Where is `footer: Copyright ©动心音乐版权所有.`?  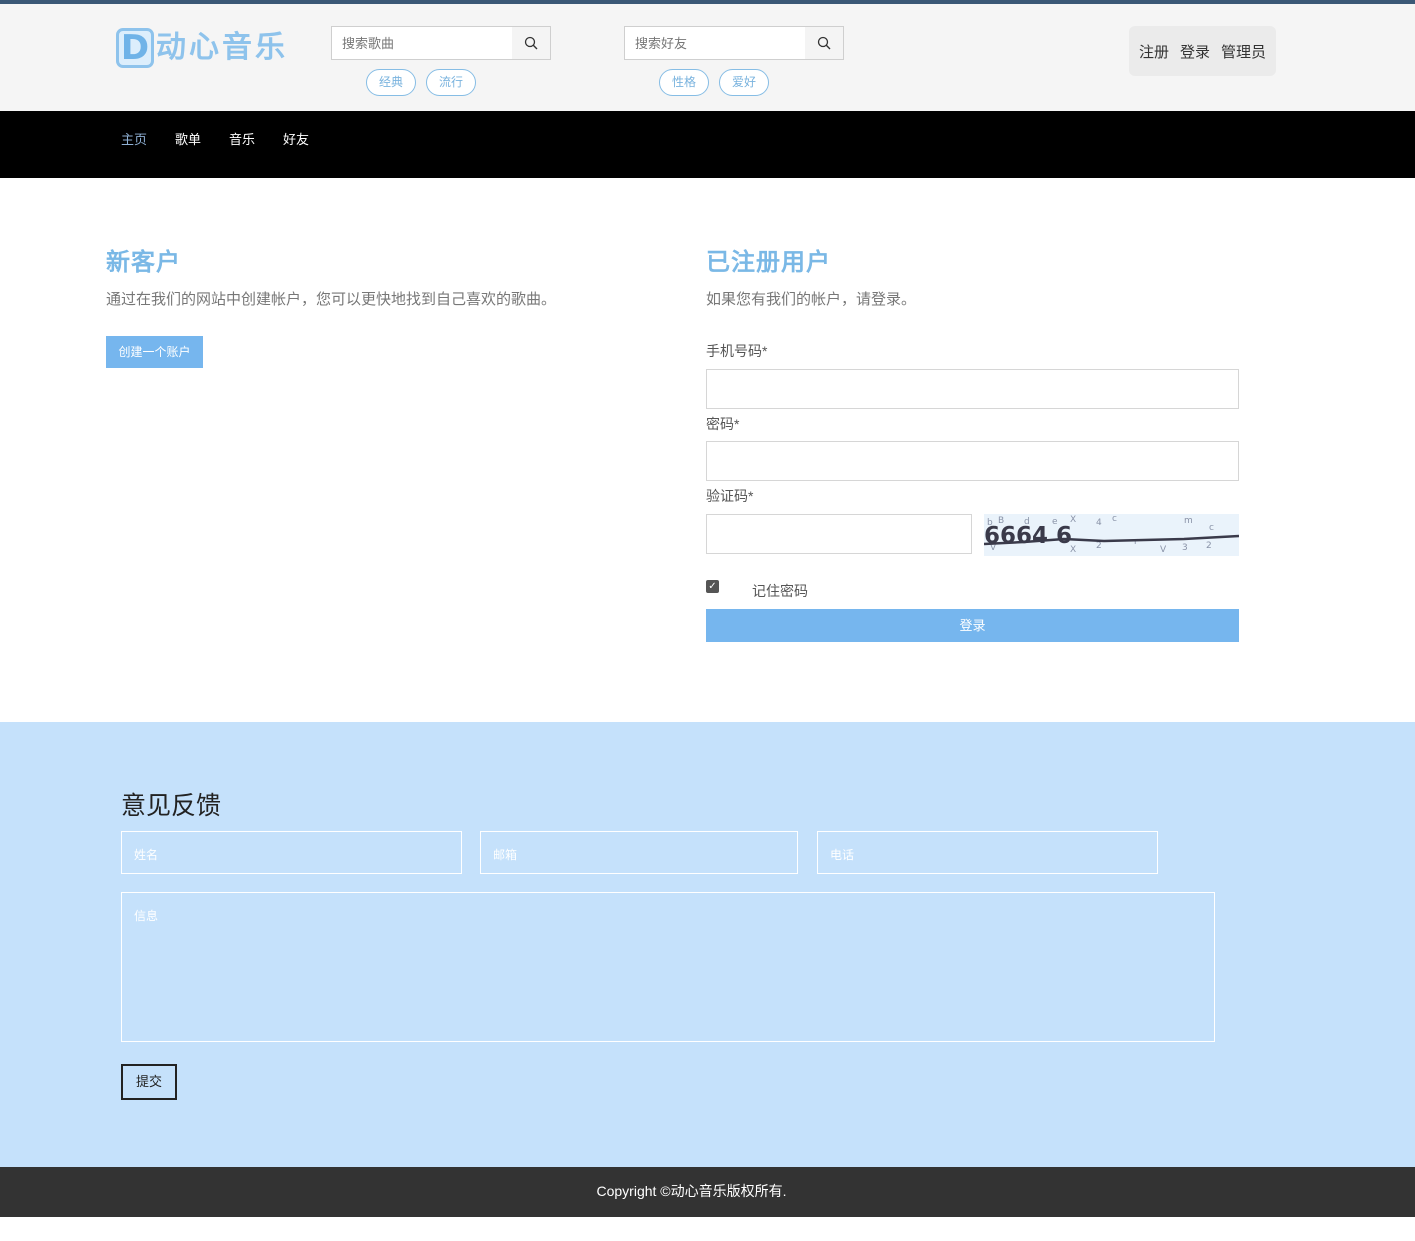
footer: Copyright ©动心音乐版权所有. is located at coordinates (707, 1192).